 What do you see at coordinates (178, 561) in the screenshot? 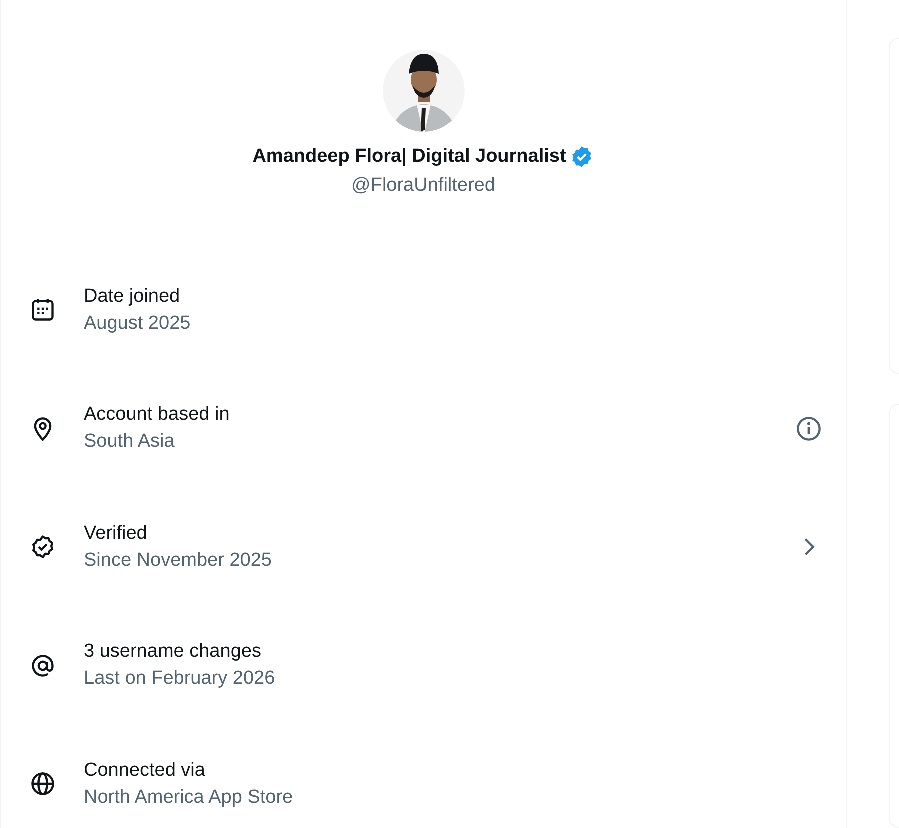
I see `detail-value: Since November 2025` at bounding box center [178, 561].